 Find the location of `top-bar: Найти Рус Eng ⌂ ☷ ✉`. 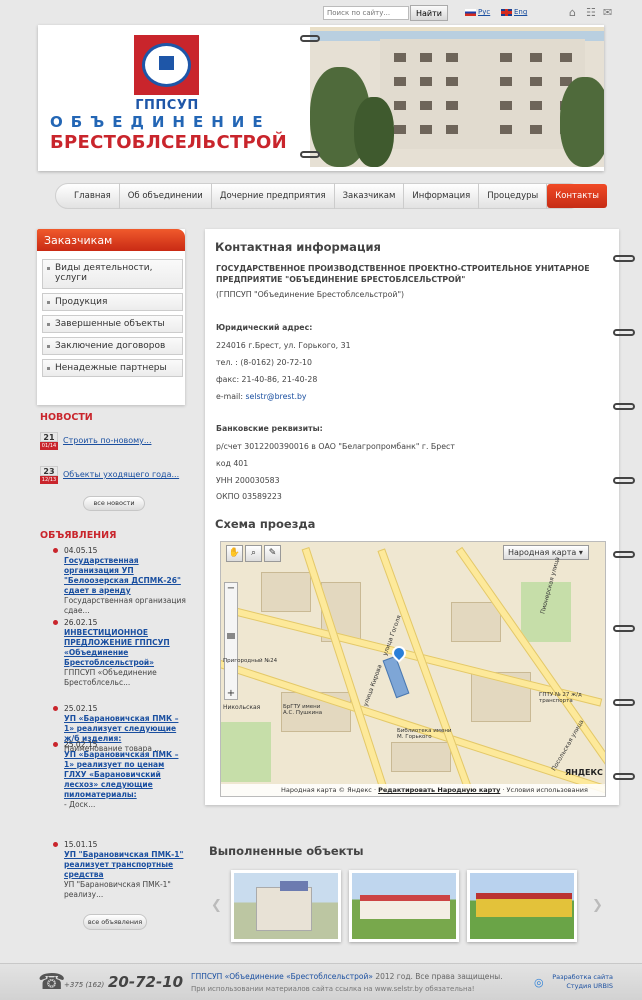

top-bar: Найти Рус Eng ⌂ ☷ ✉ is located at coordinates (321, 12).